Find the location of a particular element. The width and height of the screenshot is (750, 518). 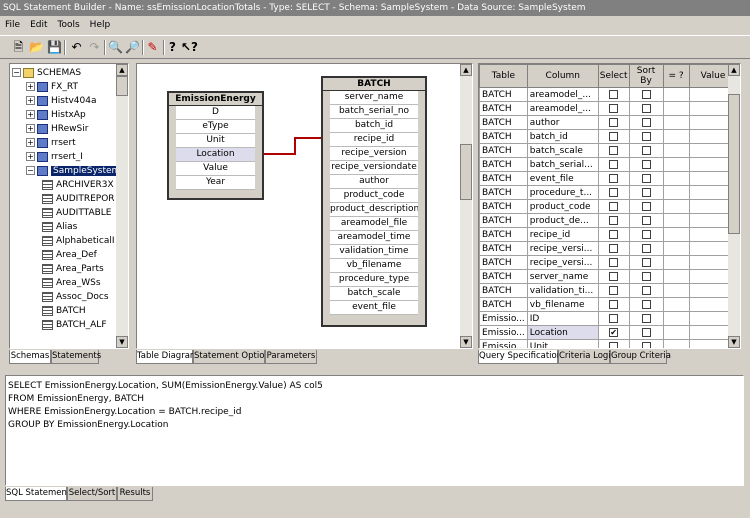

entity-field: procedure_type is located at coordinates (374, 280).